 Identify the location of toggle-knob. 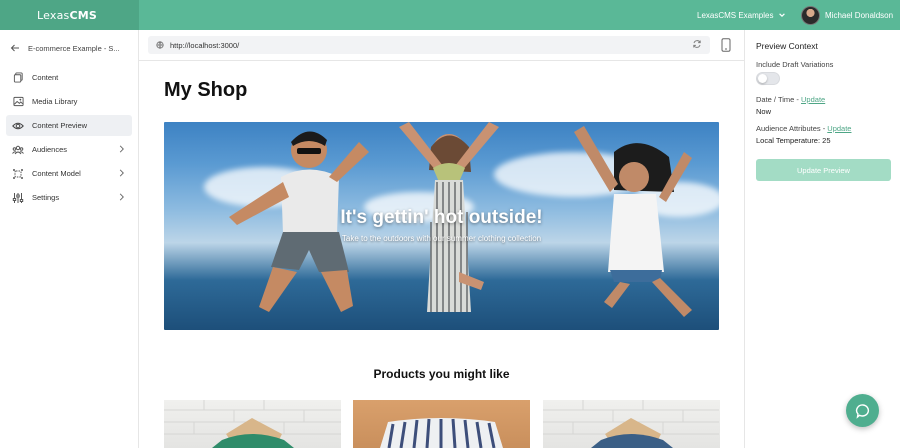
(762, 78).